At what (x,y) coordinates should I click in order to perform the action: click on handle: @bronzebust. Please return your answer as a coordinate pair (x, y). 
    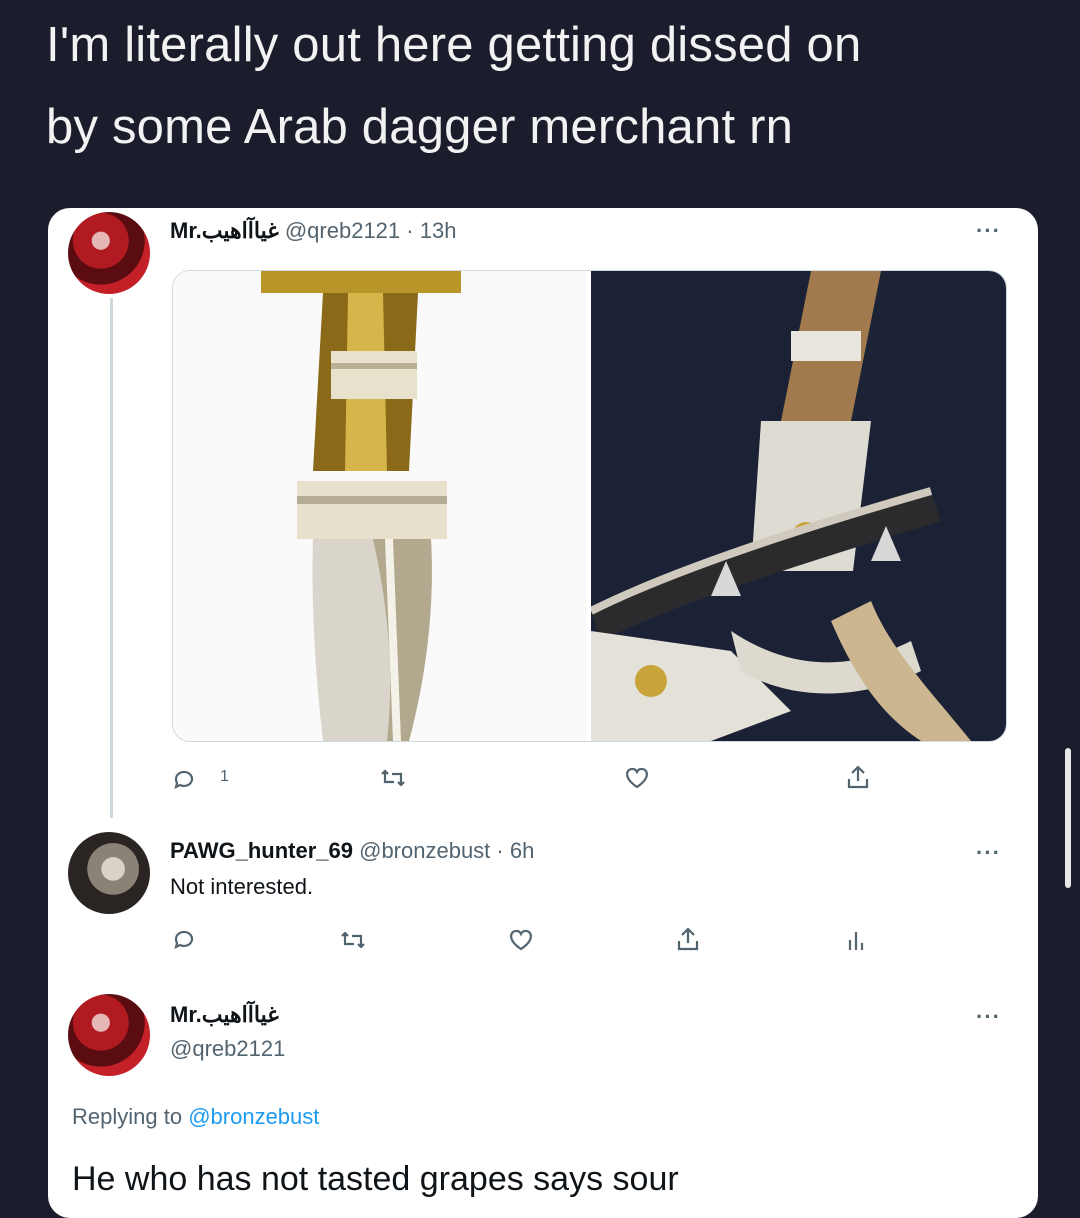
    Looking at the image, I should click on (424, 850).